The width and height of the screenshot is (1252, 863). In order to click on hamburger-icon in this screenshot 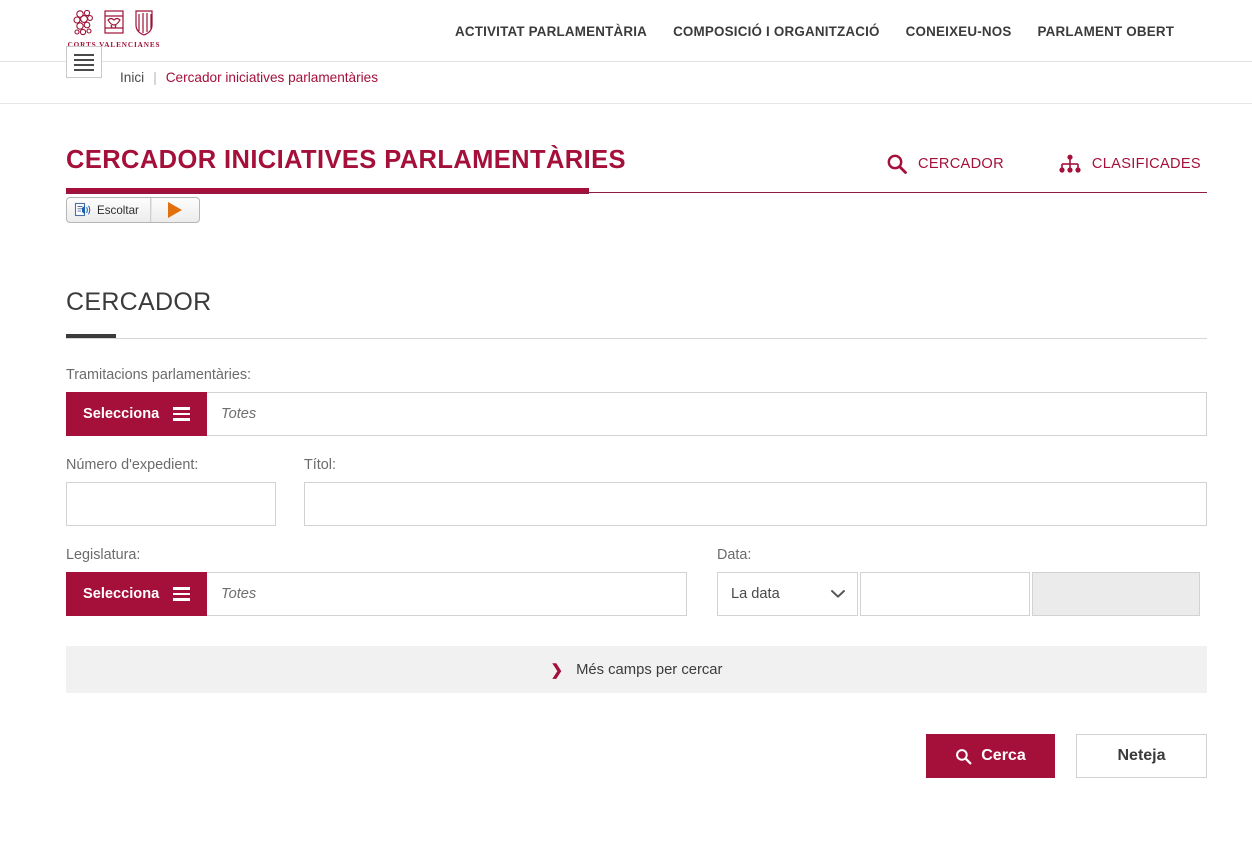, I will do `click(84, 62)`.